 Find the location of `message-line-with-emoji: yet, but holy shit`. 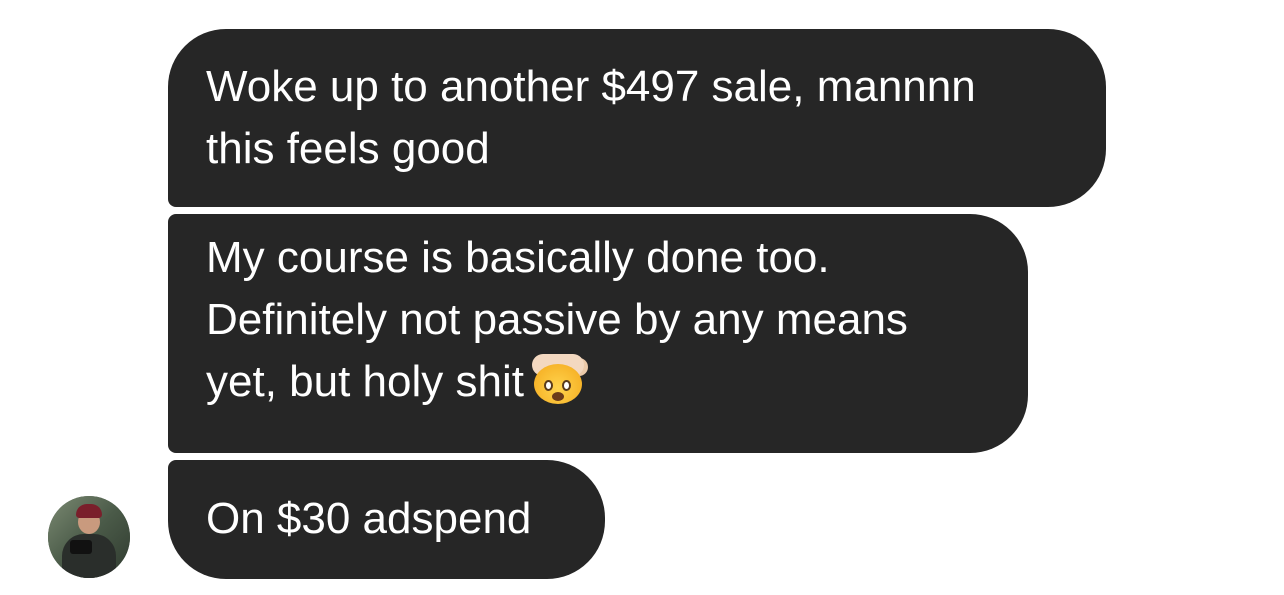

message-line-with-emoji: yet, but holy shit is located at coordinates (598, 382).